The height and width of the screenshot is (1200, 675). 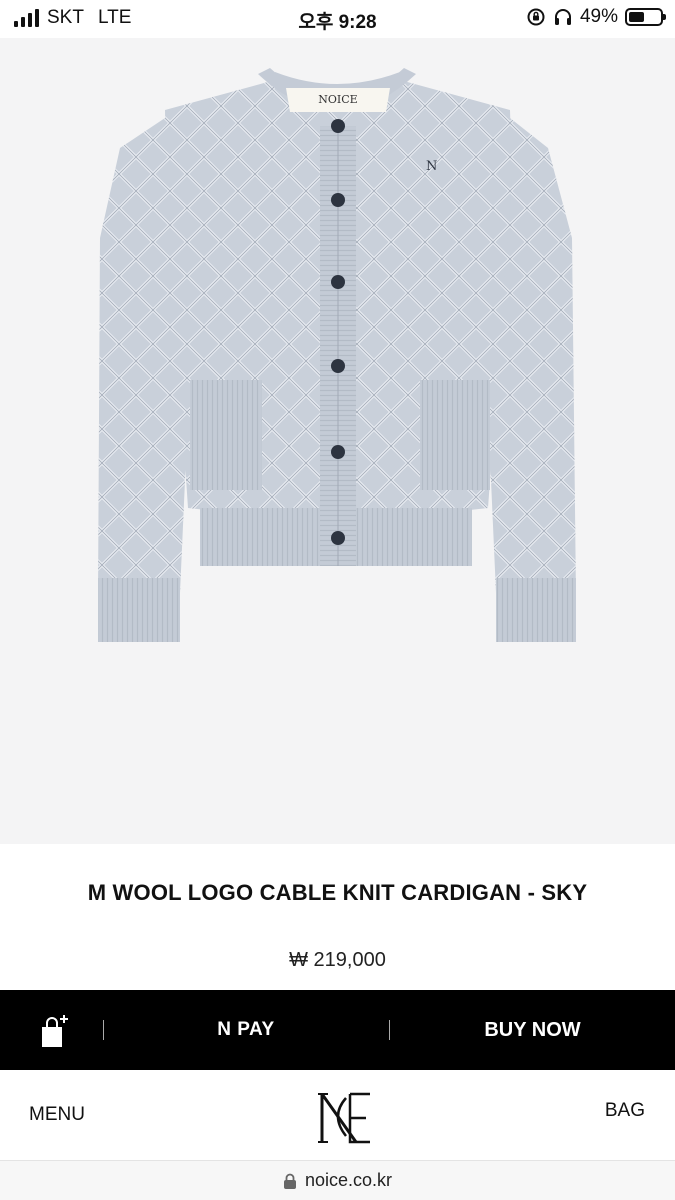 What do you see at coordinates (562, 17) in the screenshot?
I see `headphones-icon` at bounding box center [562, 17].